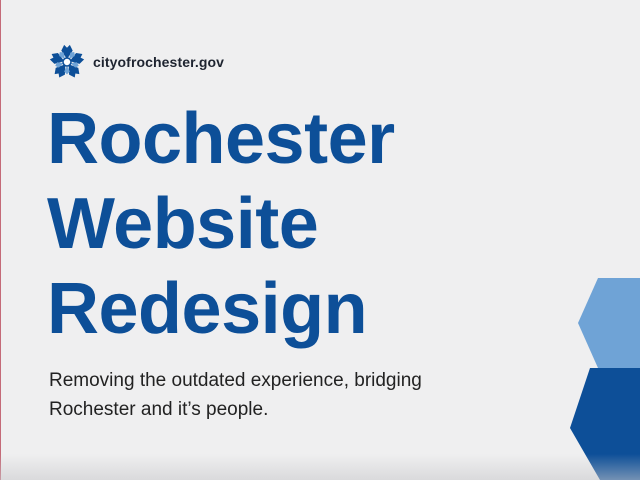  I want to click on rochester-flower-logo-icon, so click(67, 61).